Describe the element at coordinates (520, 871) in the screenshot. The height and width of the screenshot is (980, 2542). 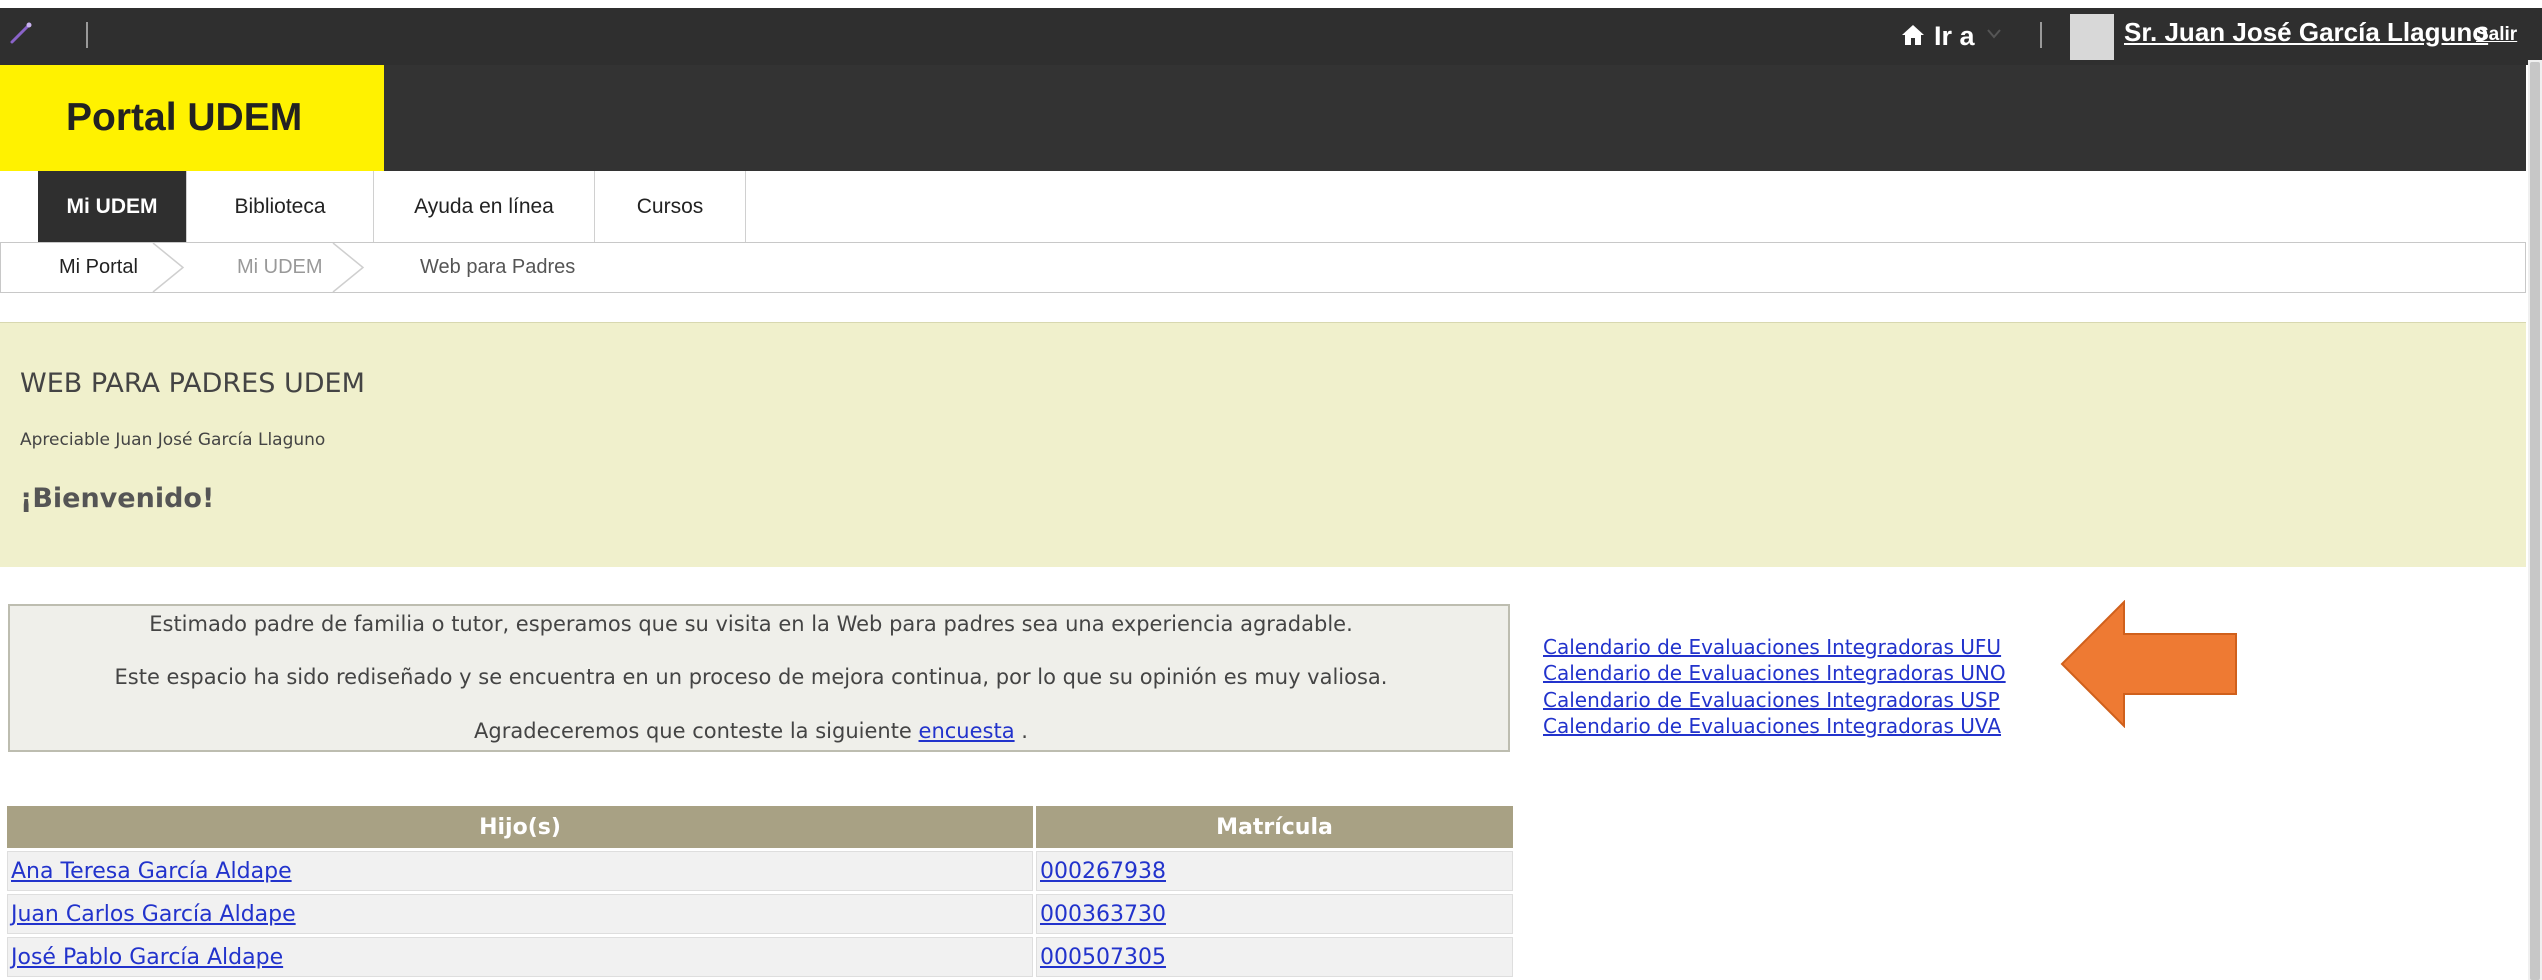
I see `child-name-cell: Ana Teresa García Aldape` at that location.